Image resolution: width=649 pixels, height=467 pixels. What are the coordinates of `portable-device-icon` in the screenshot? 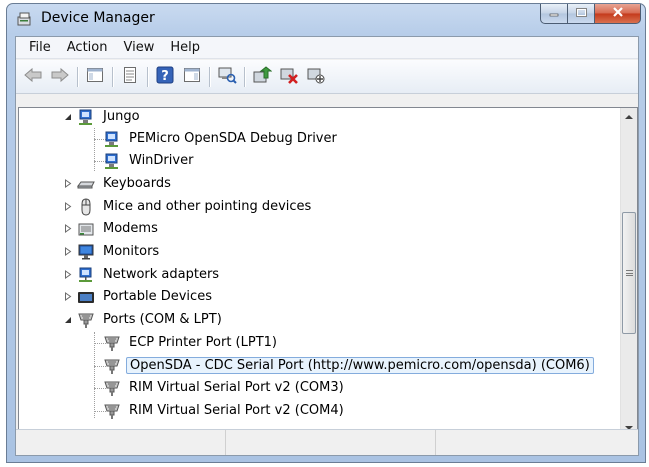 It's located at (86, 297).